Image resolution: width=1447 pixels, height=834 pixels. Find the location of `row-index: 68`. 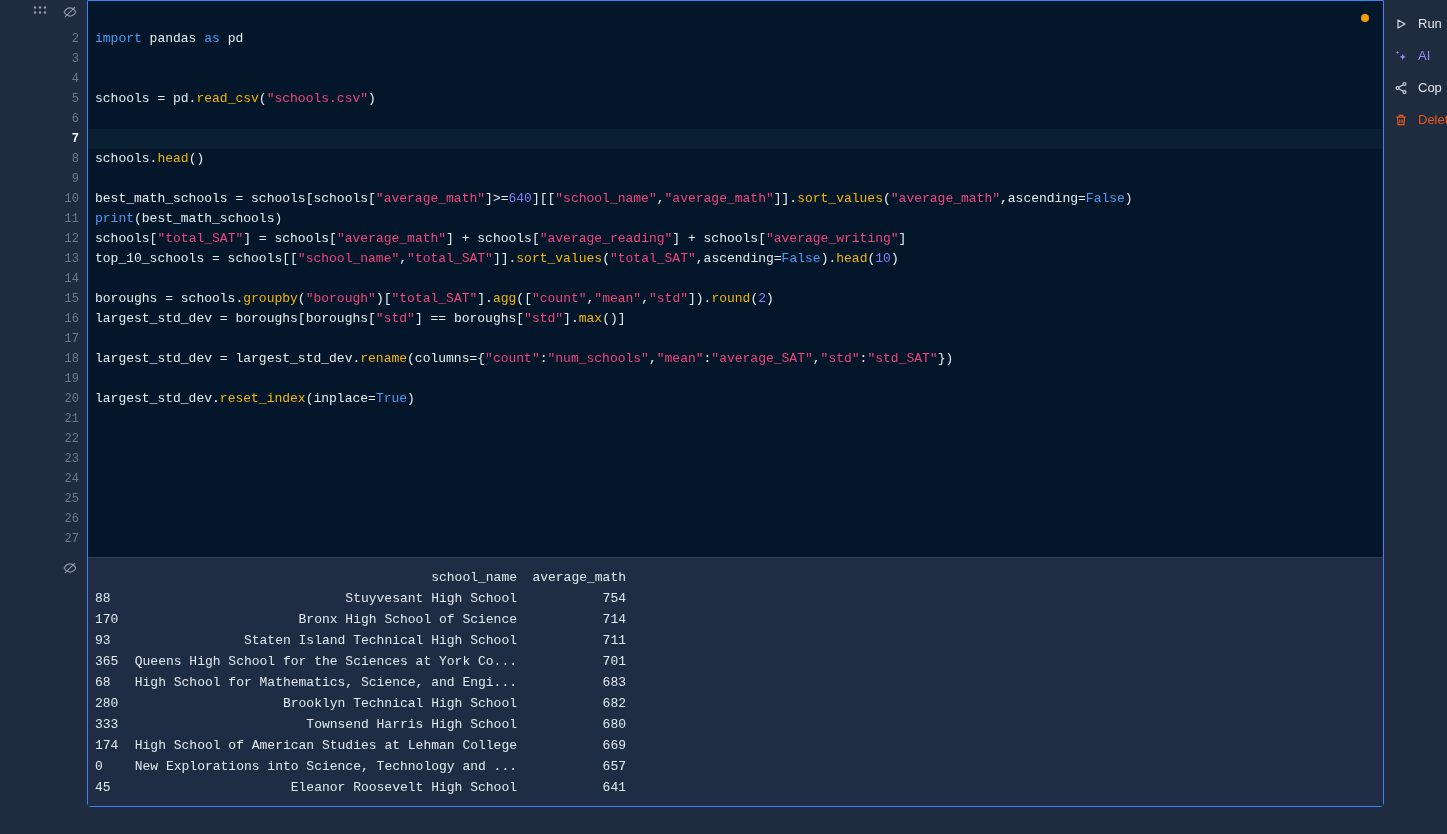

row-index: 68 is located at coordinates (103, 683).